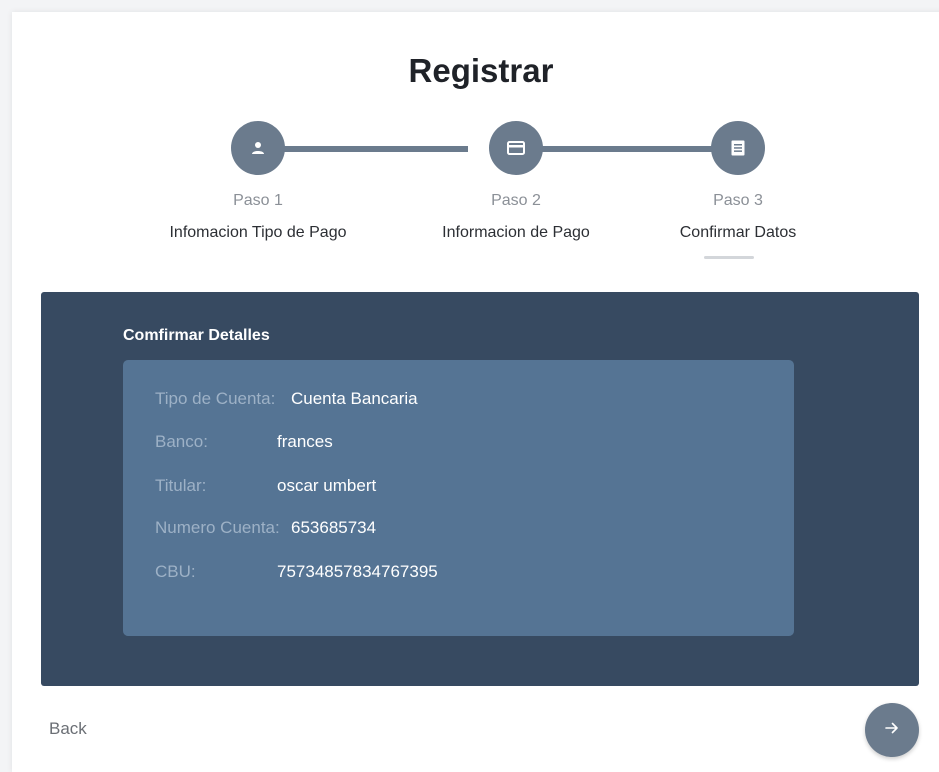  I want to click on detail-value: Cuenta Bancaria, so click(354, 398).